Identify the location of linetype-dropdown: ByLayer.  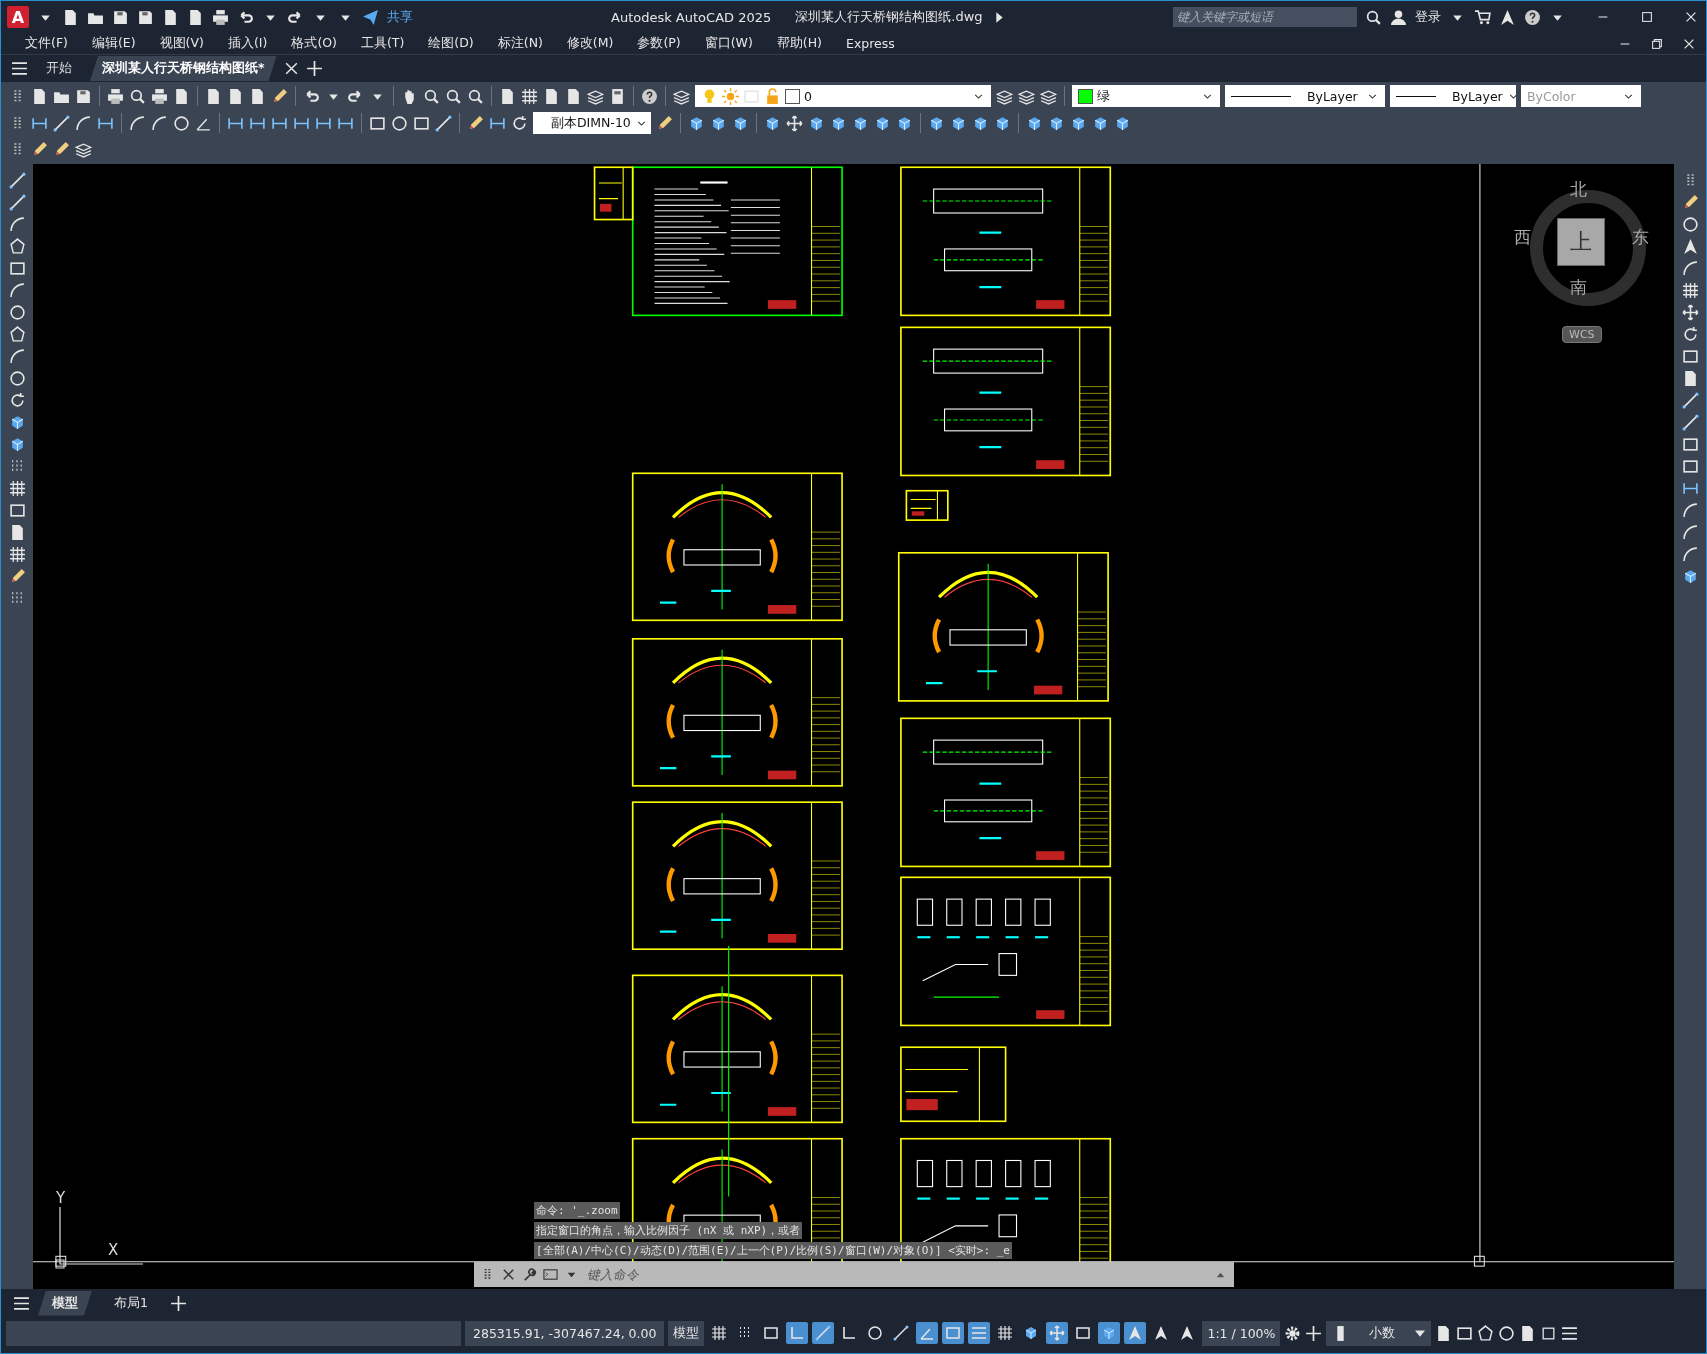
(1305, 96).